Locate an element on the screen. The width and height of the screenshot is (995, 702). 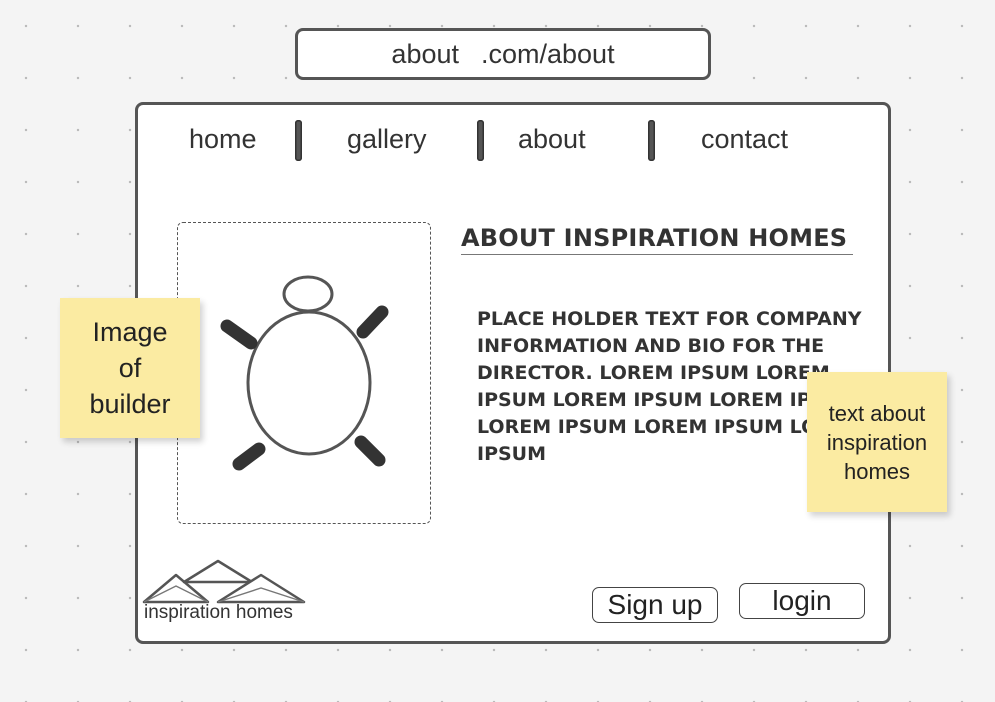
nav-gallery: gallery is located at coordinates (387, 139).